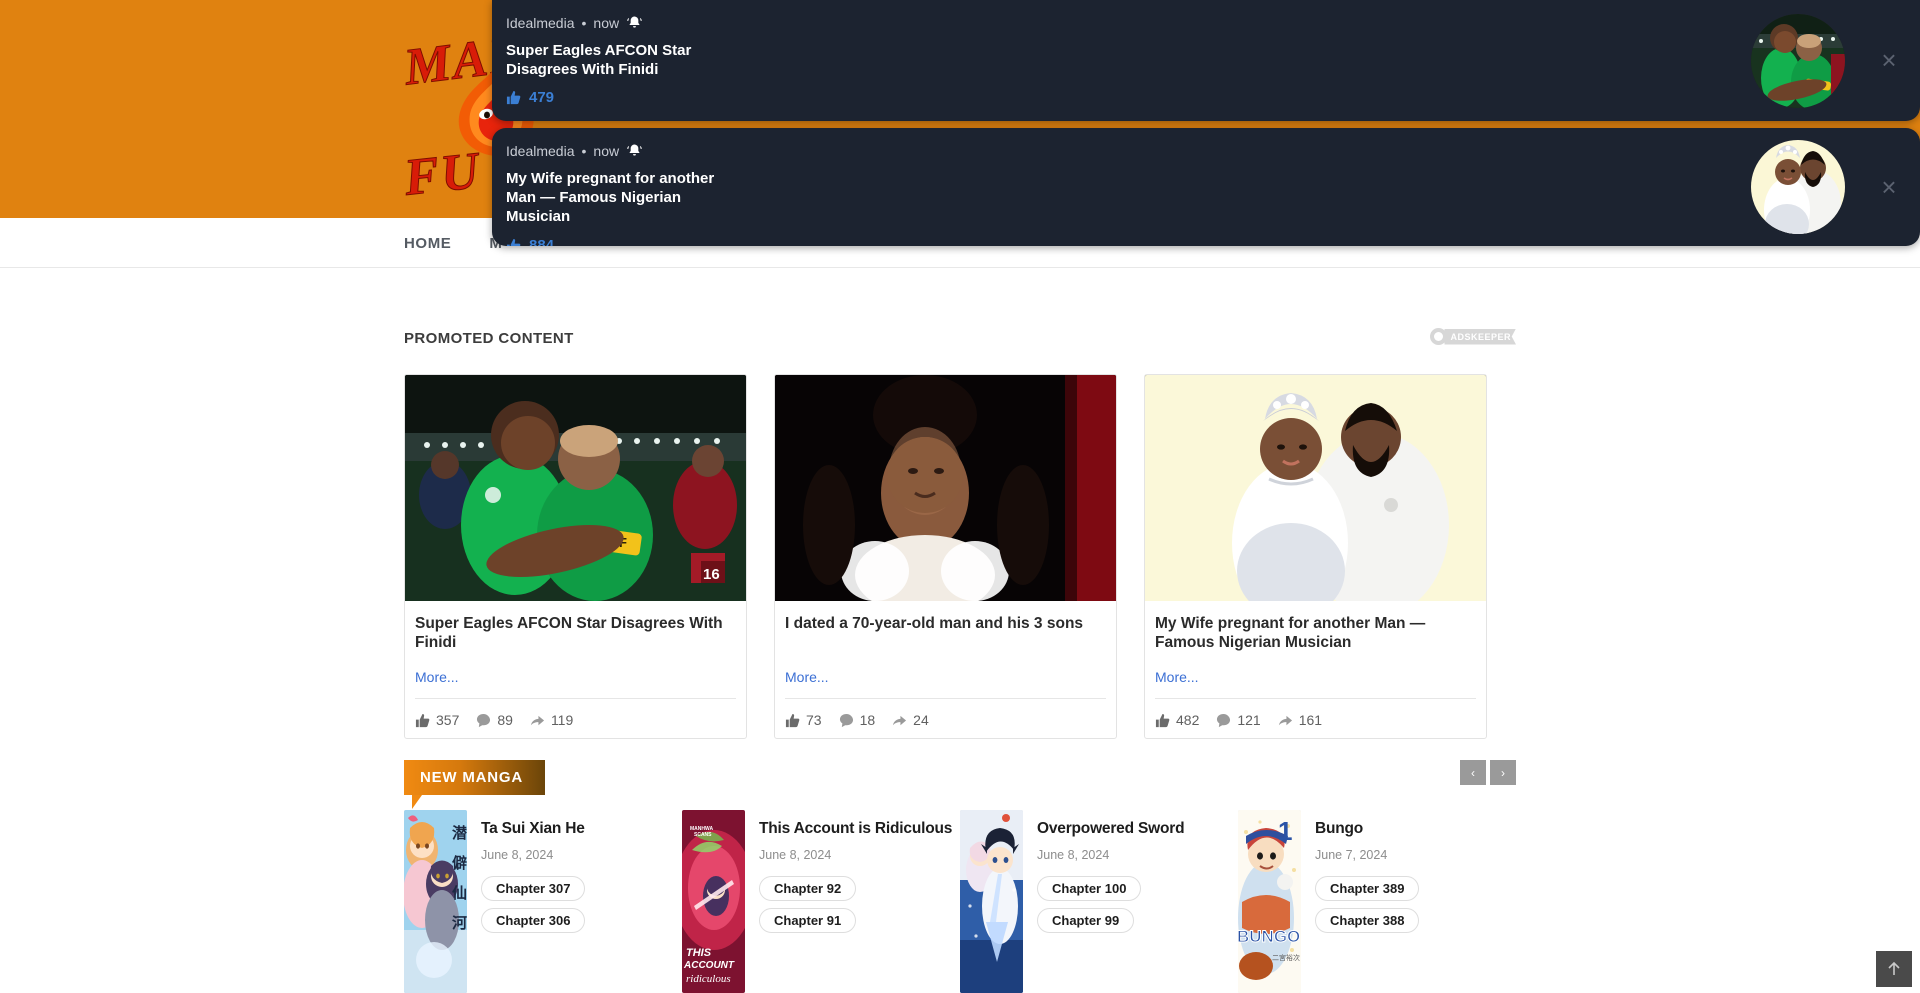 Image resolution: width=1920 pixels, height=993 pixels. I want to click on svg-text: 16, so click(711, 574).